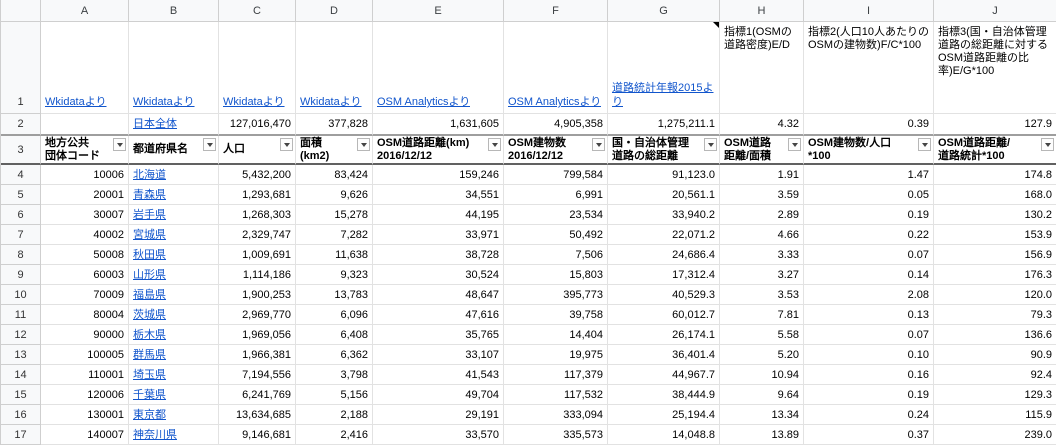  I want to click on column-header-i: I, so click(869, 11).